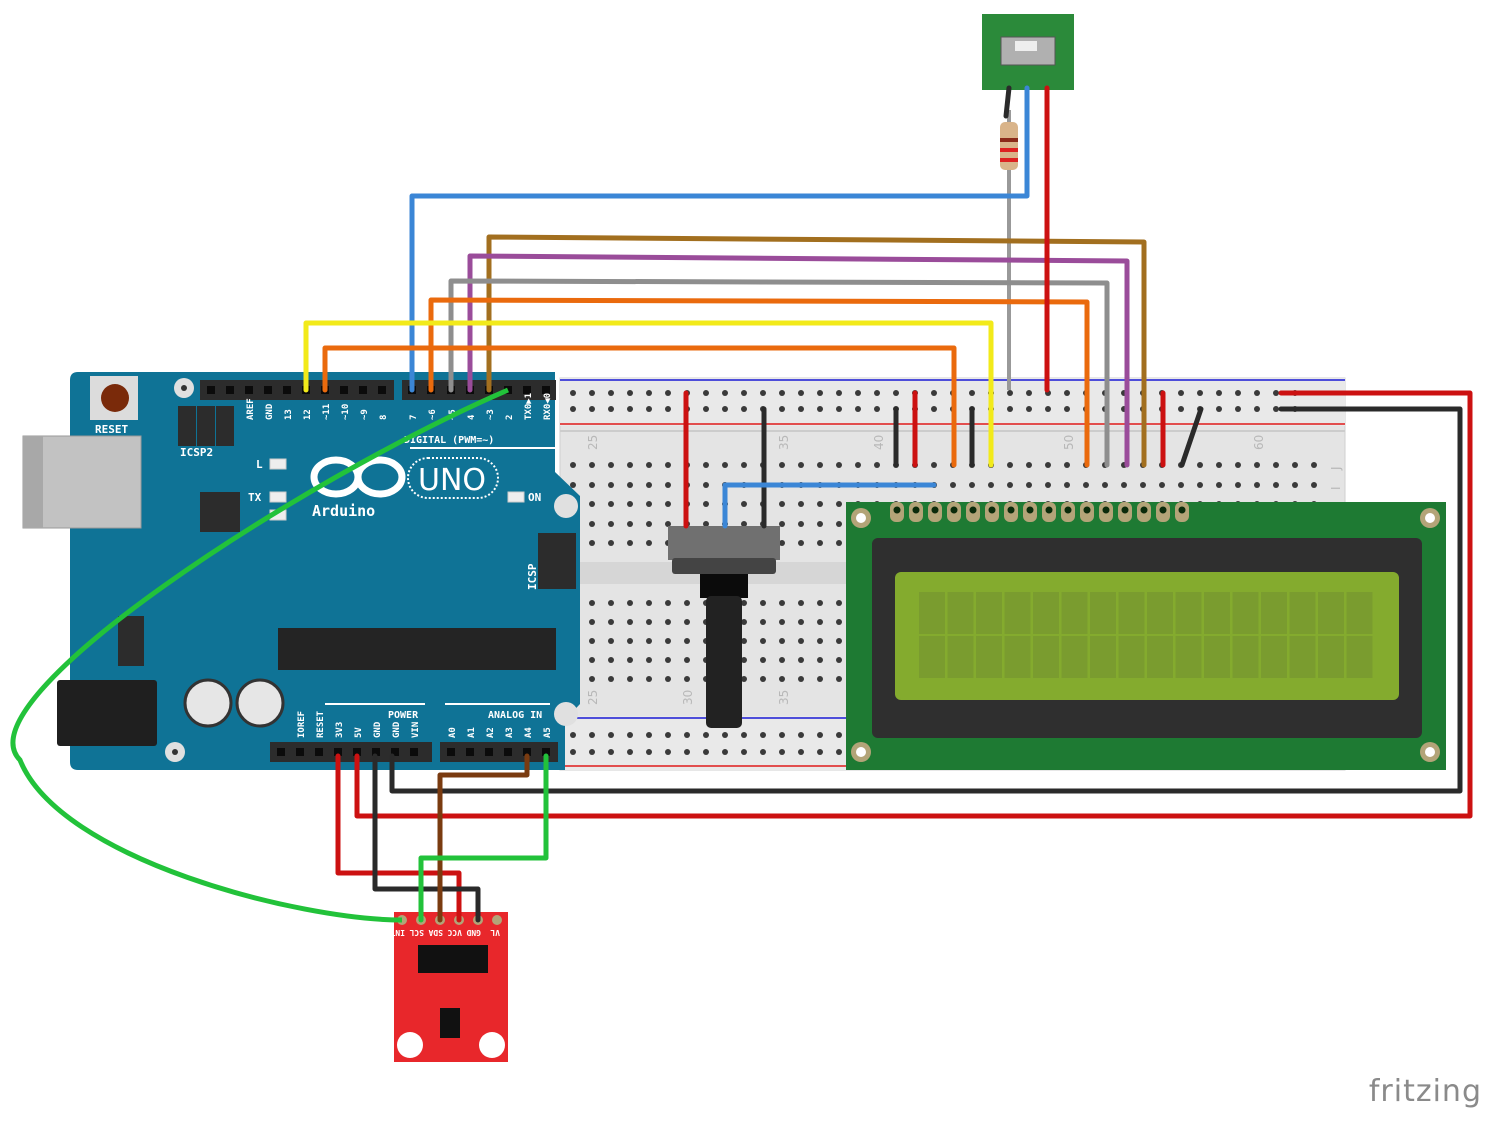 The height and width of the screenshot is (1129, 1500). What do you see at coordinates (259, 464) in the screenshot?
I see `led-l-label: L` at bounding box center [259, 464].